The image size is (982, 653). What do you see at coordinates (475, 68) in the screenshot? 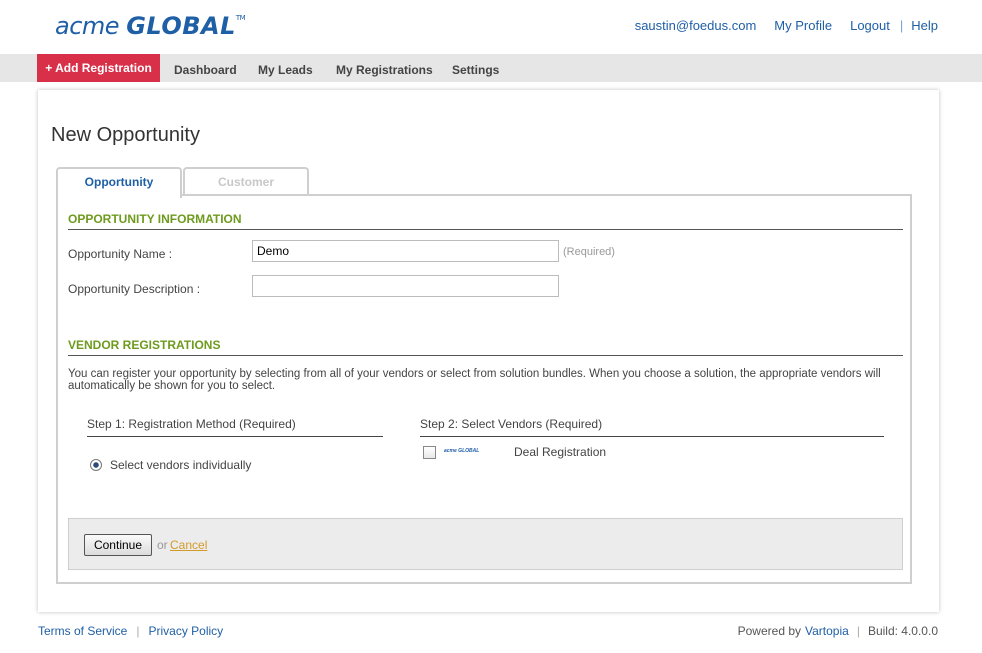
I see `nav-settings: Settings` at bounding box center [475, 68].